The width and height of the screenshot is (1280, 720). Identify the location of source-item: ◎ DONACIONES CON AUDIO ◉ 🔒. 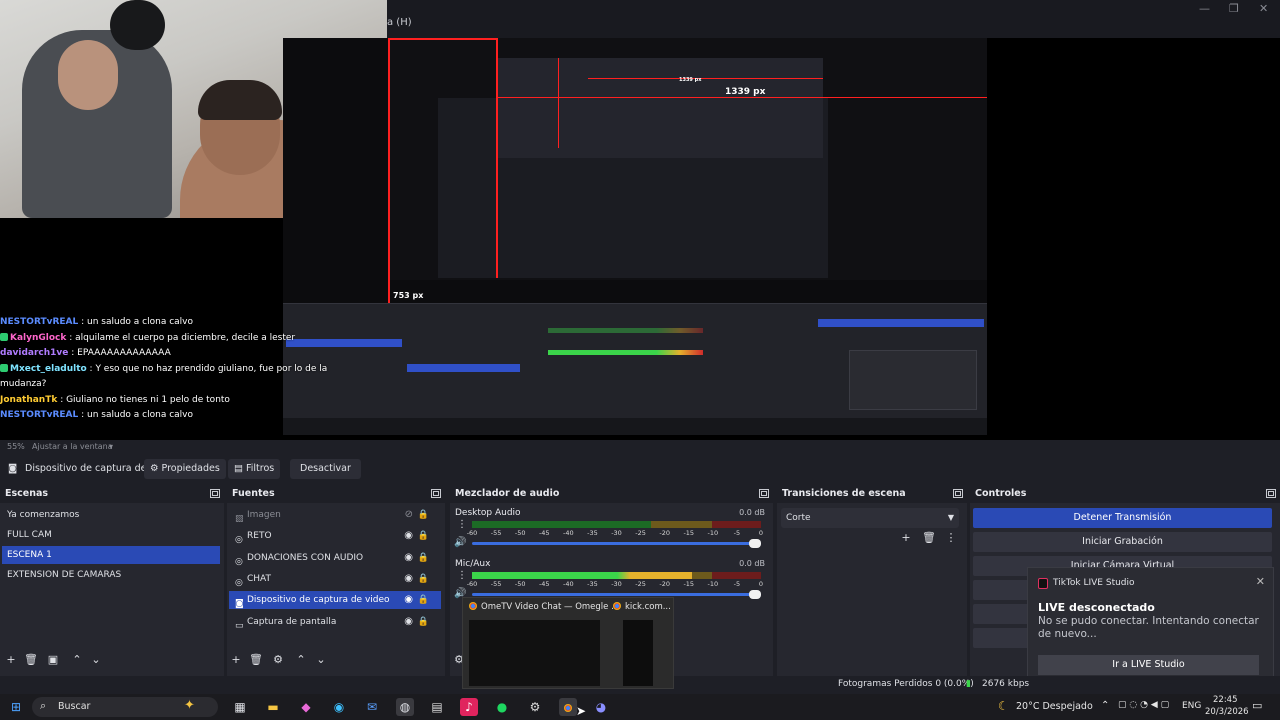
(335, 558).